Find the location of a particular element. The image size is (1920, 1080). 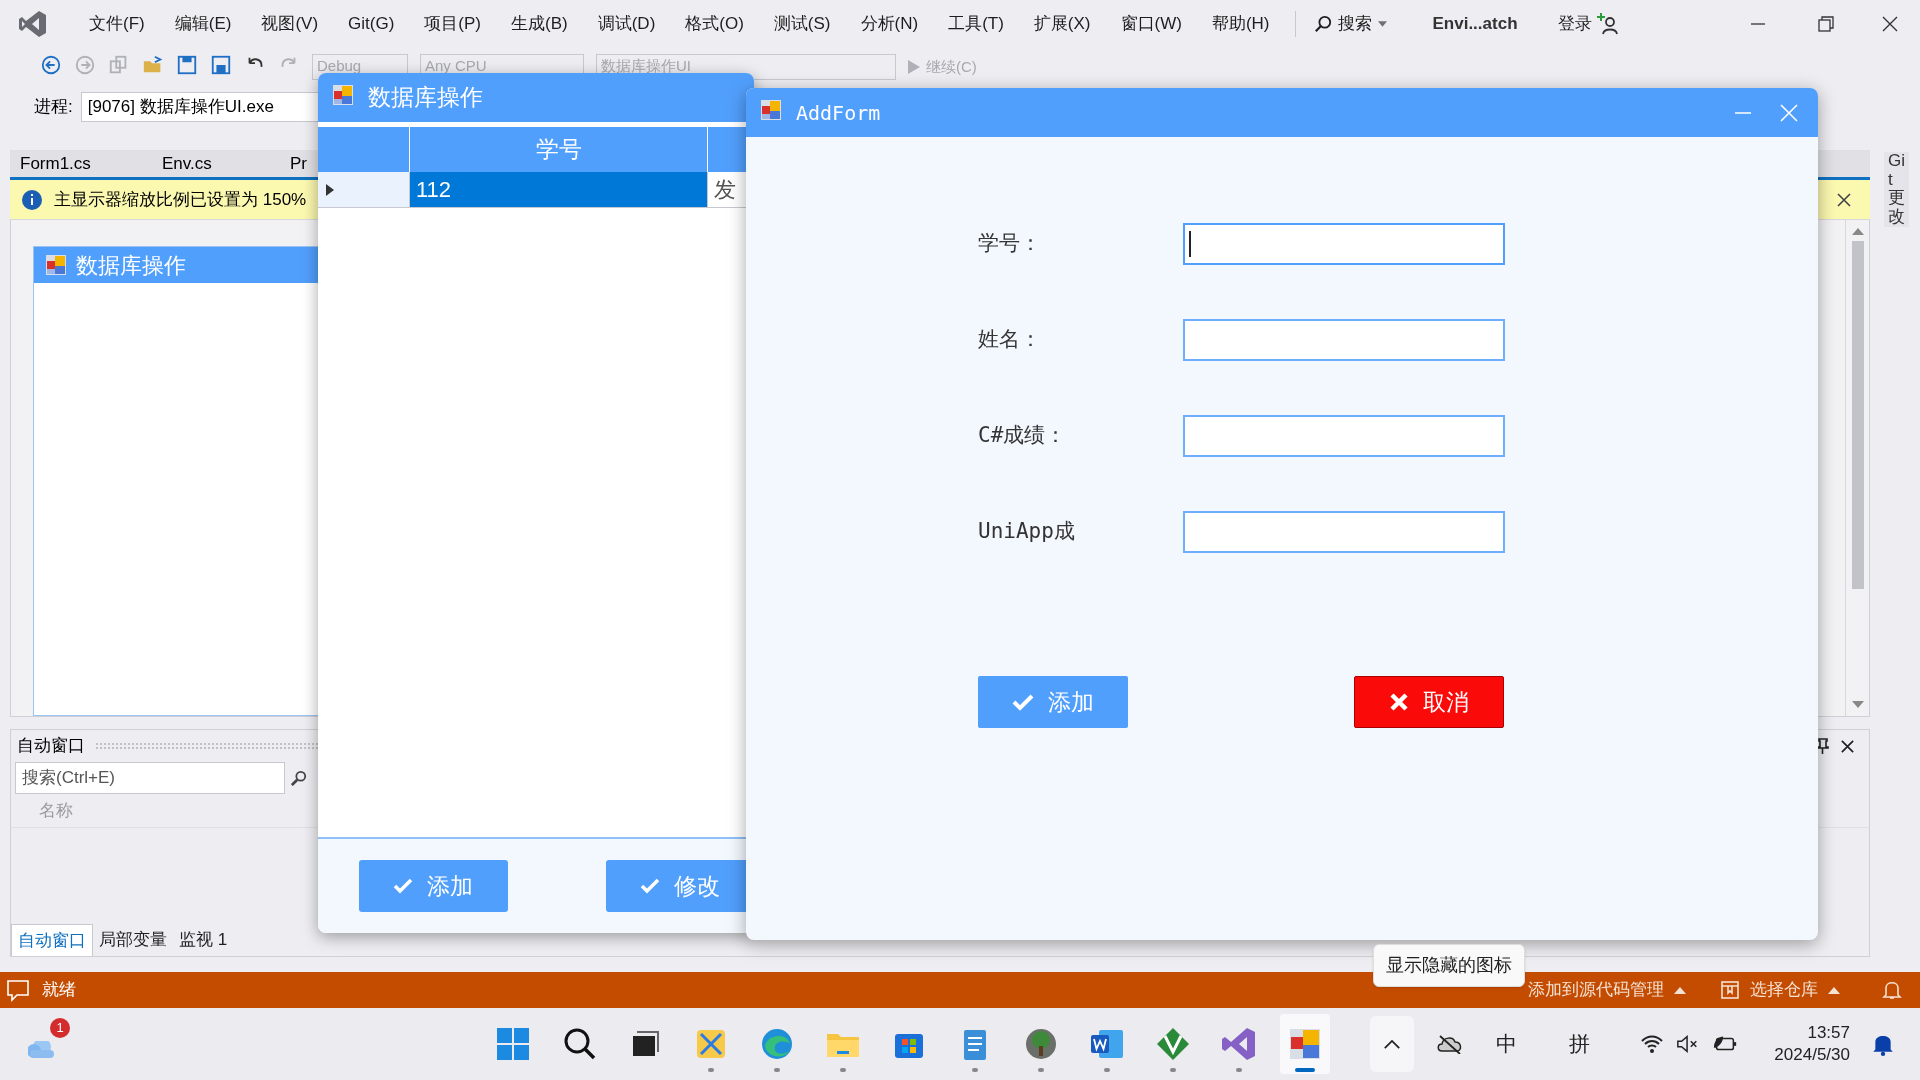

notification-bell-icon is located at coordinates (1892, 990).